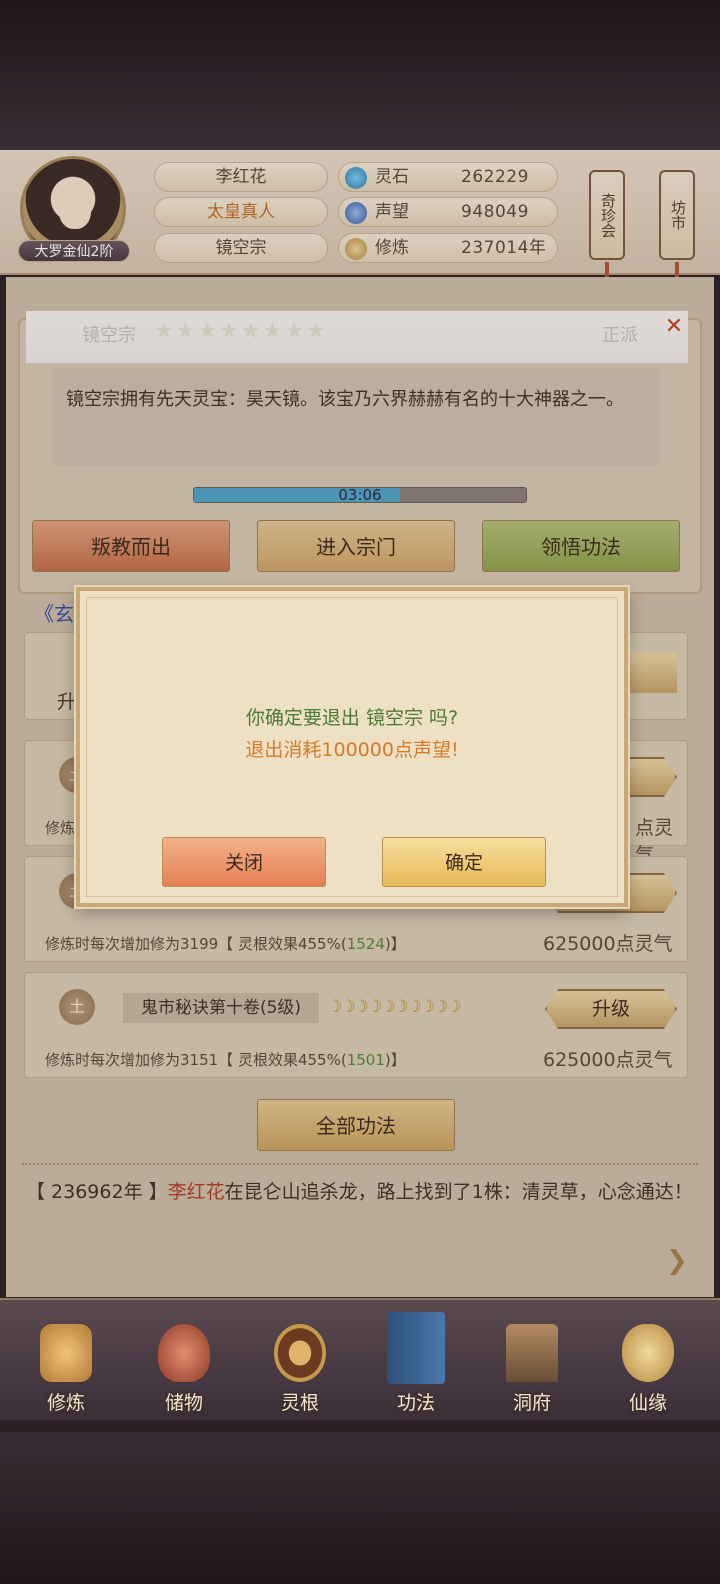 The width and height of the screenshot is (720, 1584). Describe the element at coordinates (352, 750) in the screenshot. I see `dialog-cost: 退出消耗100000点声望!` at that location.